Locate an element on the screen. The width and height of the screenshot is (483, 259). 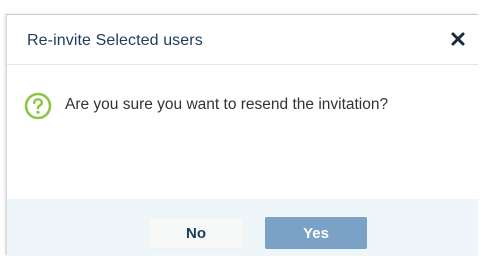
question-circle-icon is located at coordinates (38, 106).